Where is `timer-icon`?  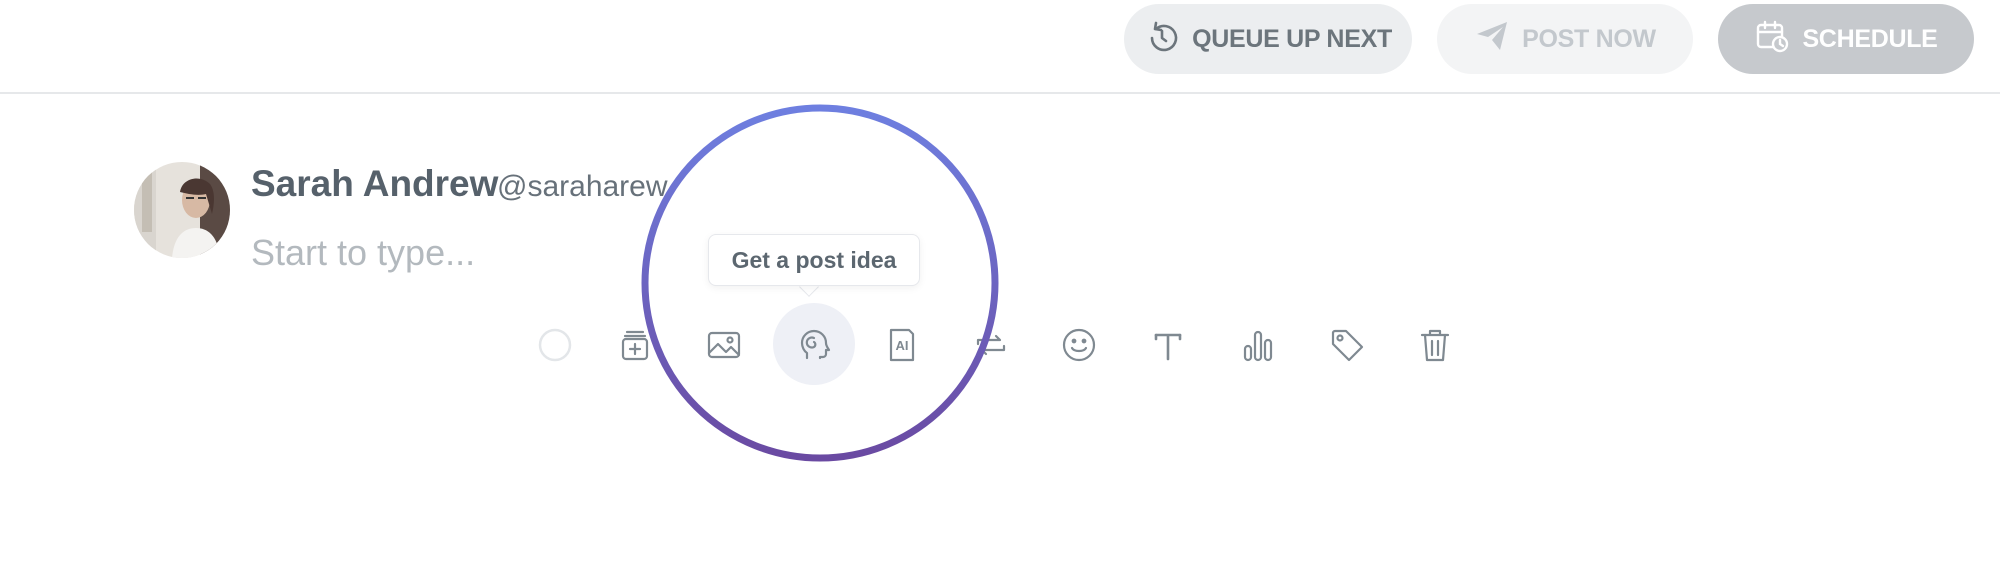
timer-icon is located at coordinates (1162, 39).